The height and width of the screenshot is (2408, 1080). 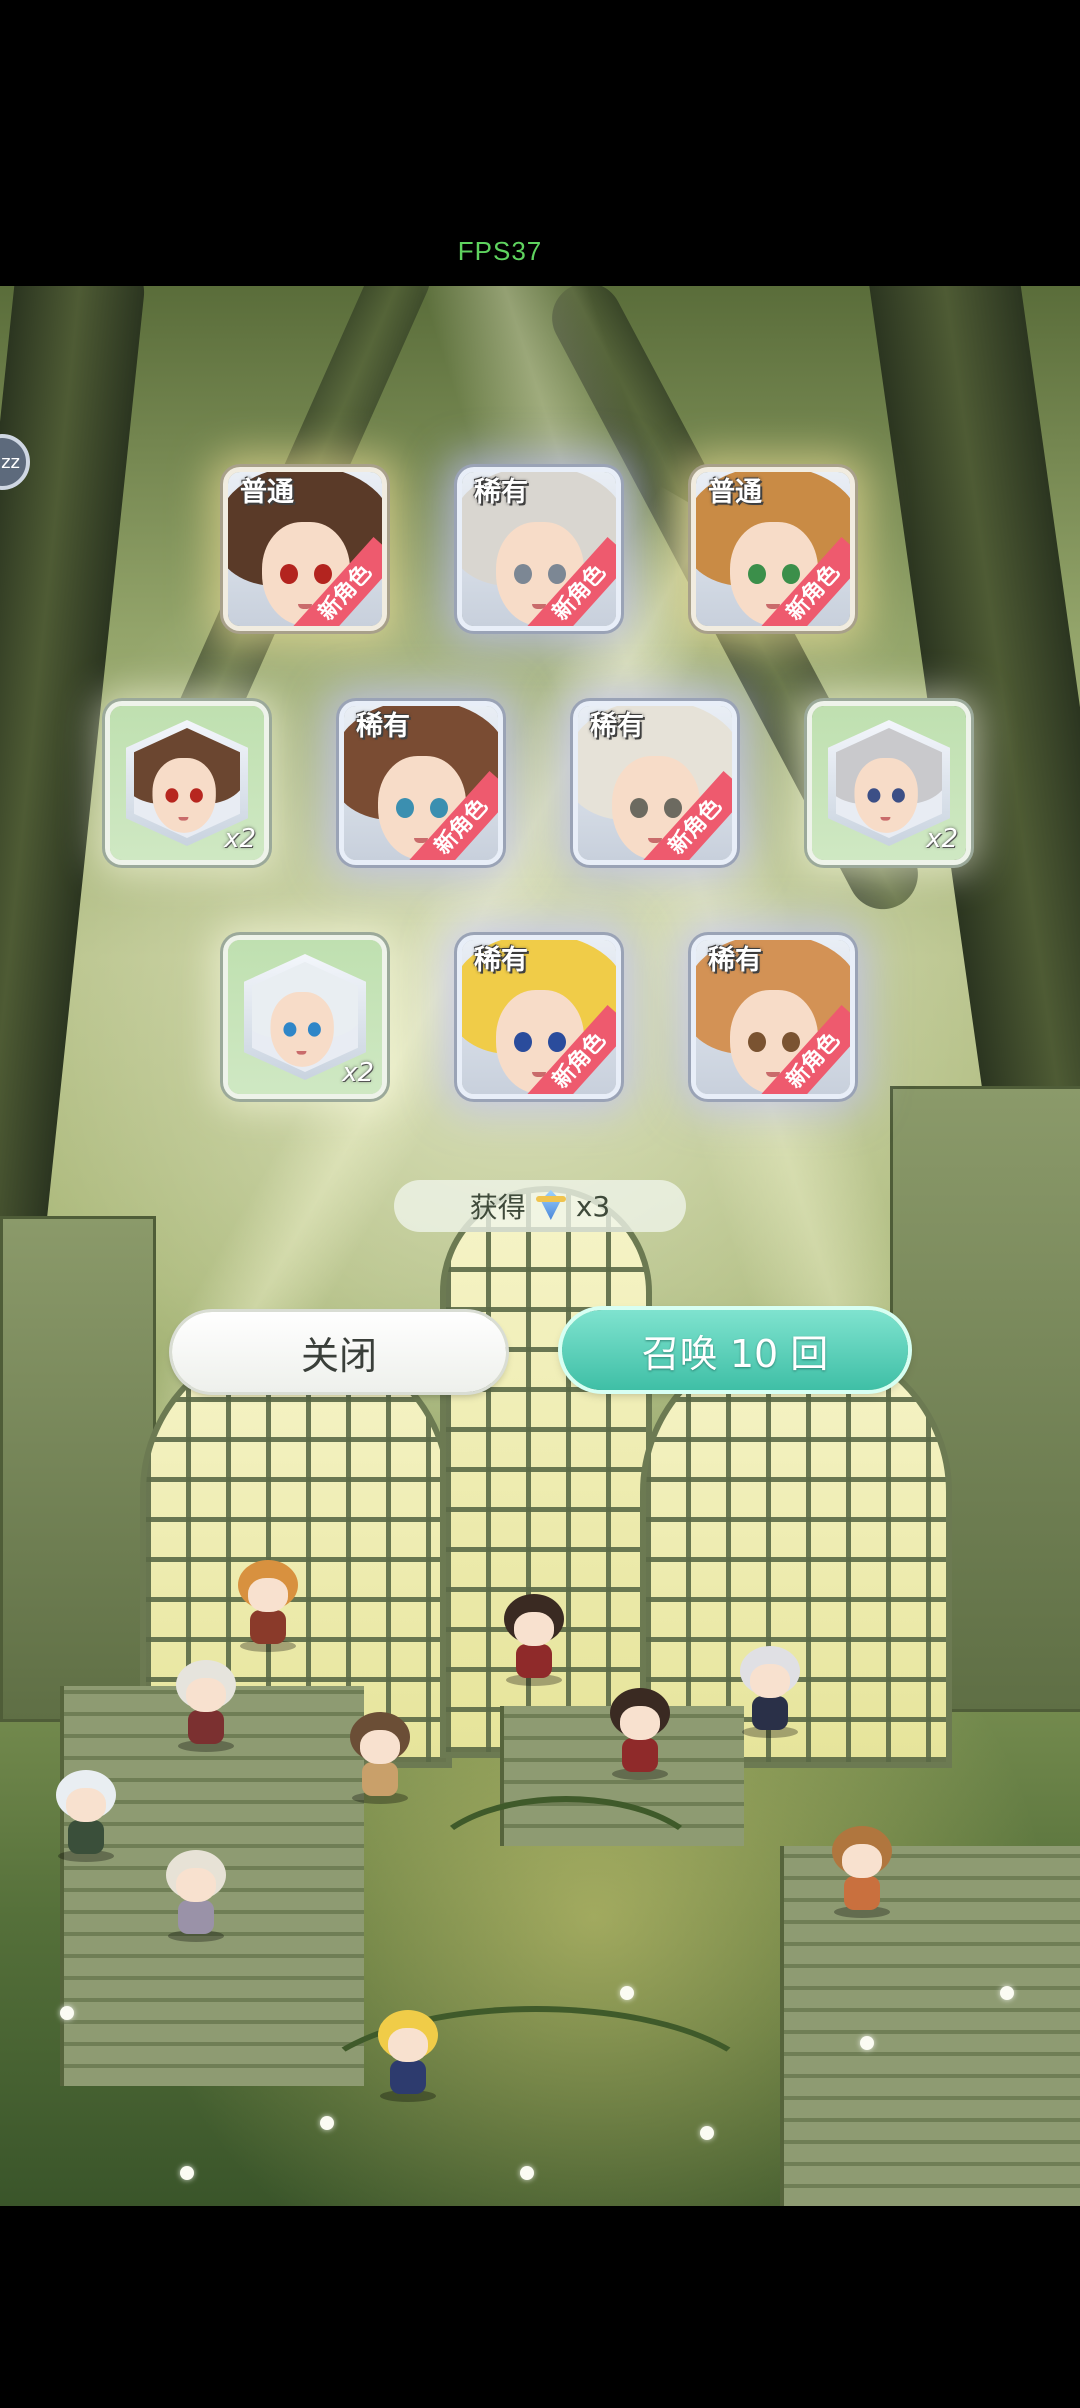 I want to click on summon-button-label: 召唤 10 回, so click(x=735, y=1353).